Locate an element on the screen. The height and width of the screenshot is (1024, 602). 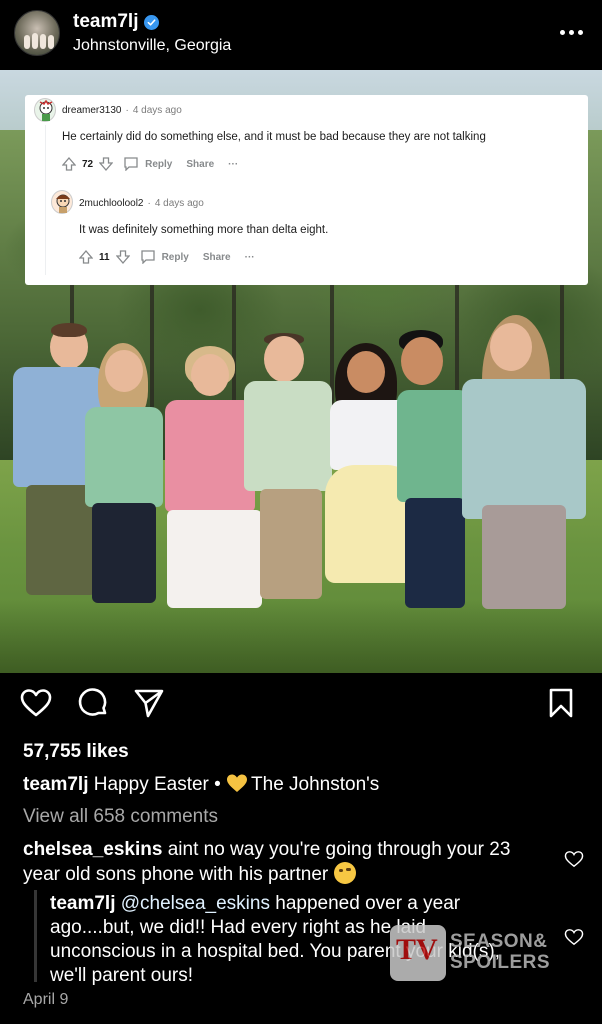
reply-like-heart-icon is located at coordinates (575, 938).